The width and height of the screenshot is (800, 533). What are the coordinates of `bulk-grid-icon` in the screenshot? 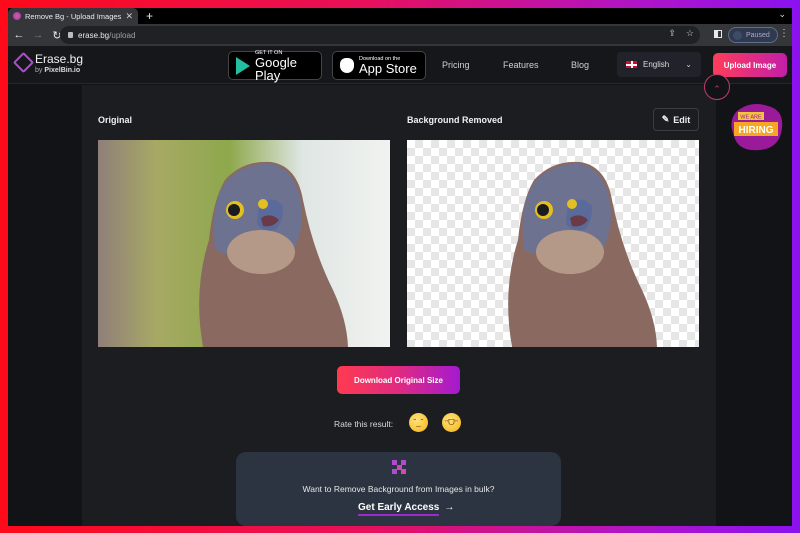 It's located at (399, 467).